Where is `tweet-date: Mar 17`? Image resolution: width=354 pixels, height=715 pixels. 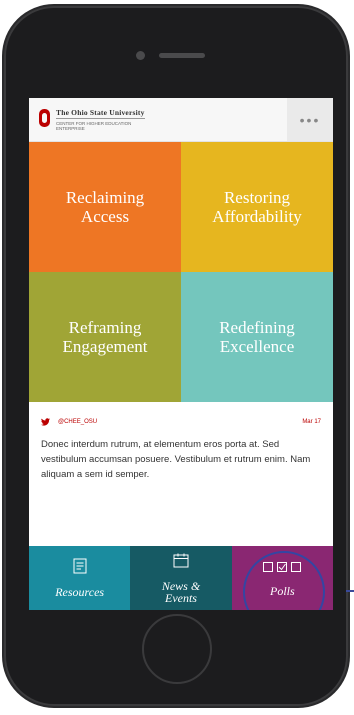
tweet-date: Mar 17 is located at coordinates (311, 422).